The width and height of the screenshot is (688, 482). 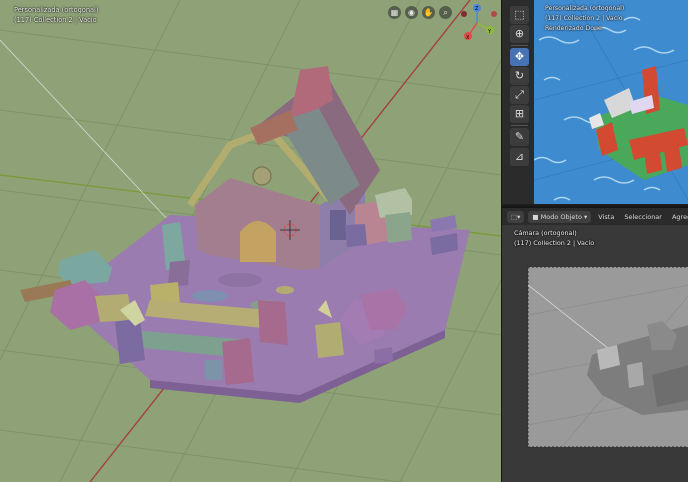 I want to click on camera-collection-label: (117) Collection 2 | Vacío, so click(x=554, y=243).